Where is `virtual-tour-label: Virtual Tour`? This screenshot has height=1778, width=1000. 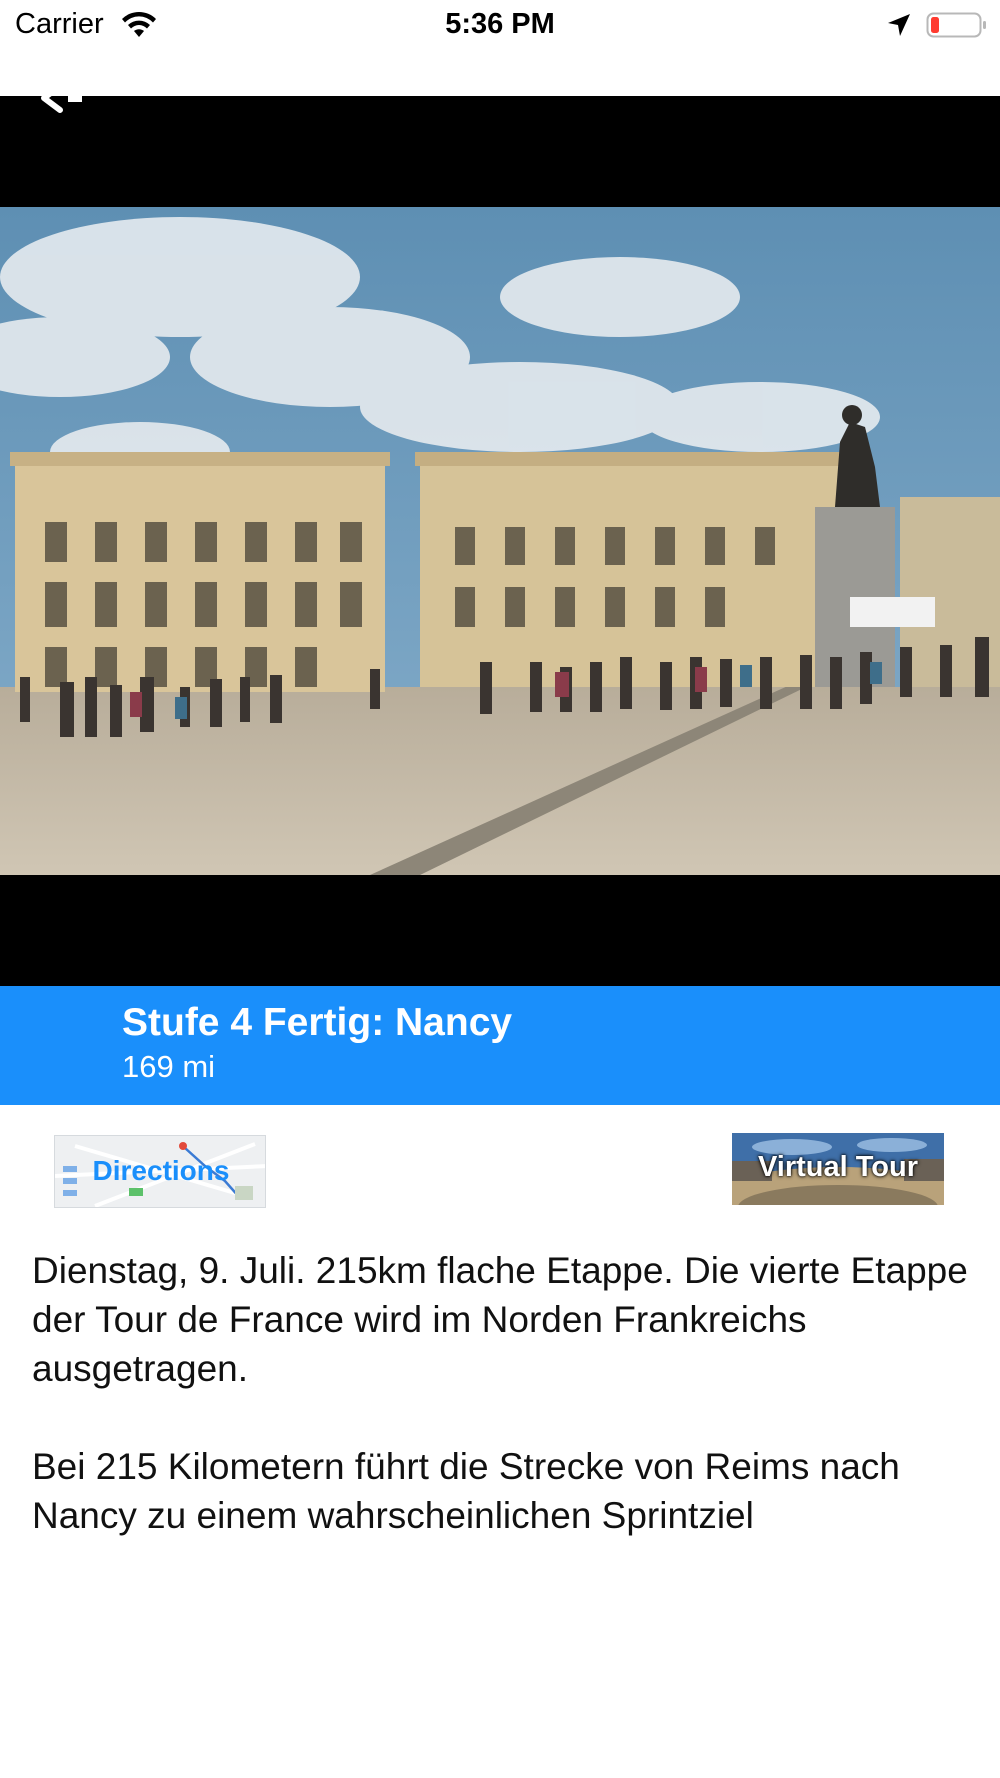 virtual-tour-label: Virtual Tour is located at coordinates (838, 1167).